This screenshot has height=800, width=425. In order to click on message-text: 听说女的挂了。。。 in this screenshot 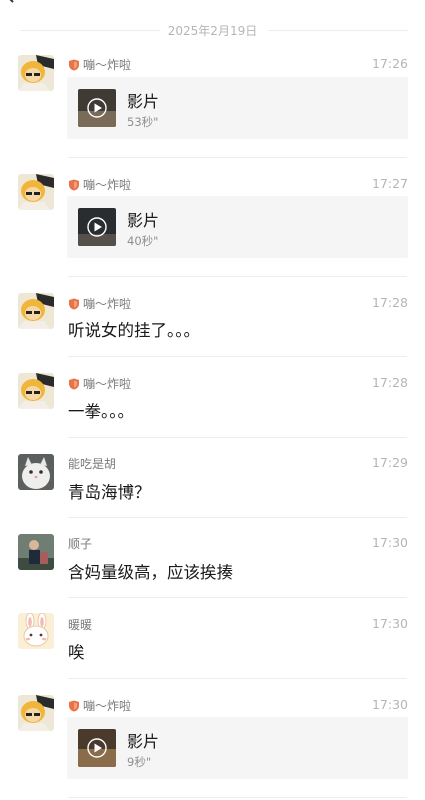, I will do `click(134, 330)`.